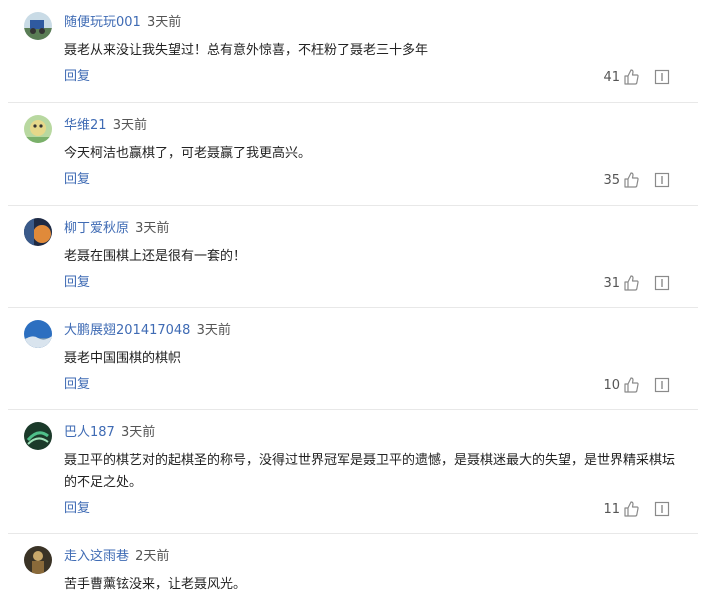  Describe the element at coordinates (611, 283) in the screenshot. I see `like-count: 31` at that location.